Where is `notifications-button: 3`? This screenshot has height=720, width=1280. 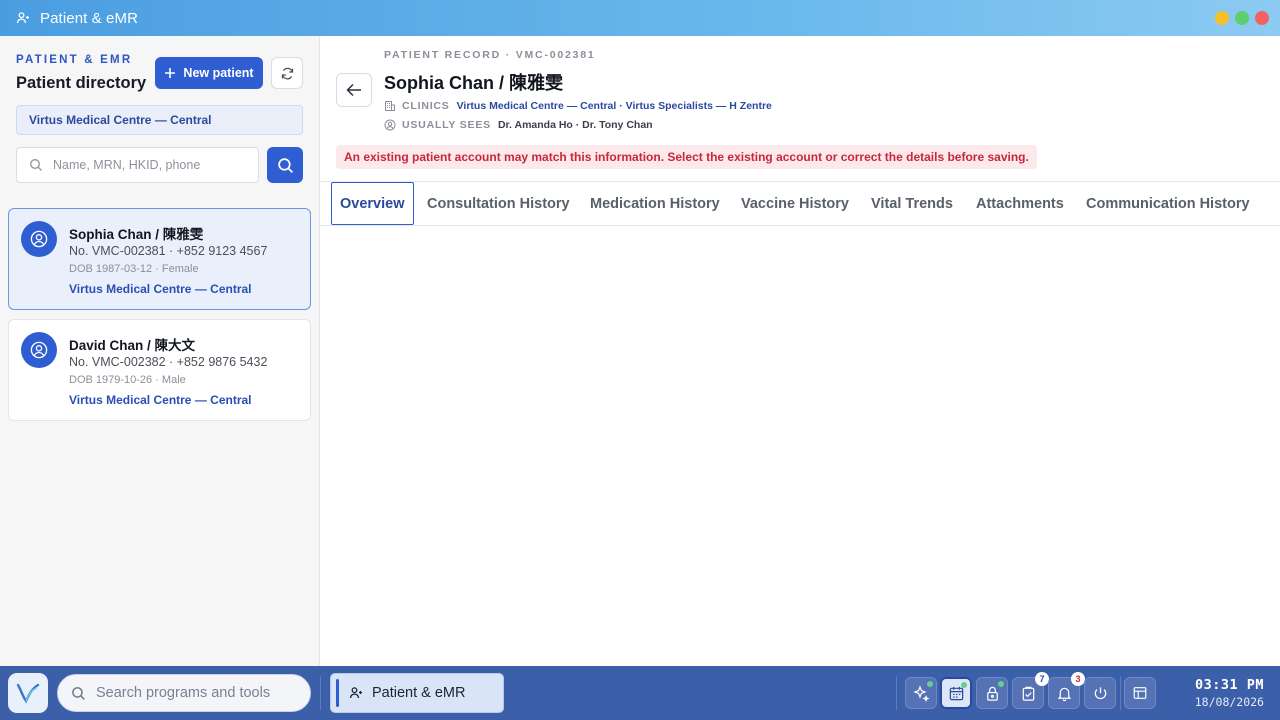 notifications-button: 3 is located at coordinates (1066, 690).